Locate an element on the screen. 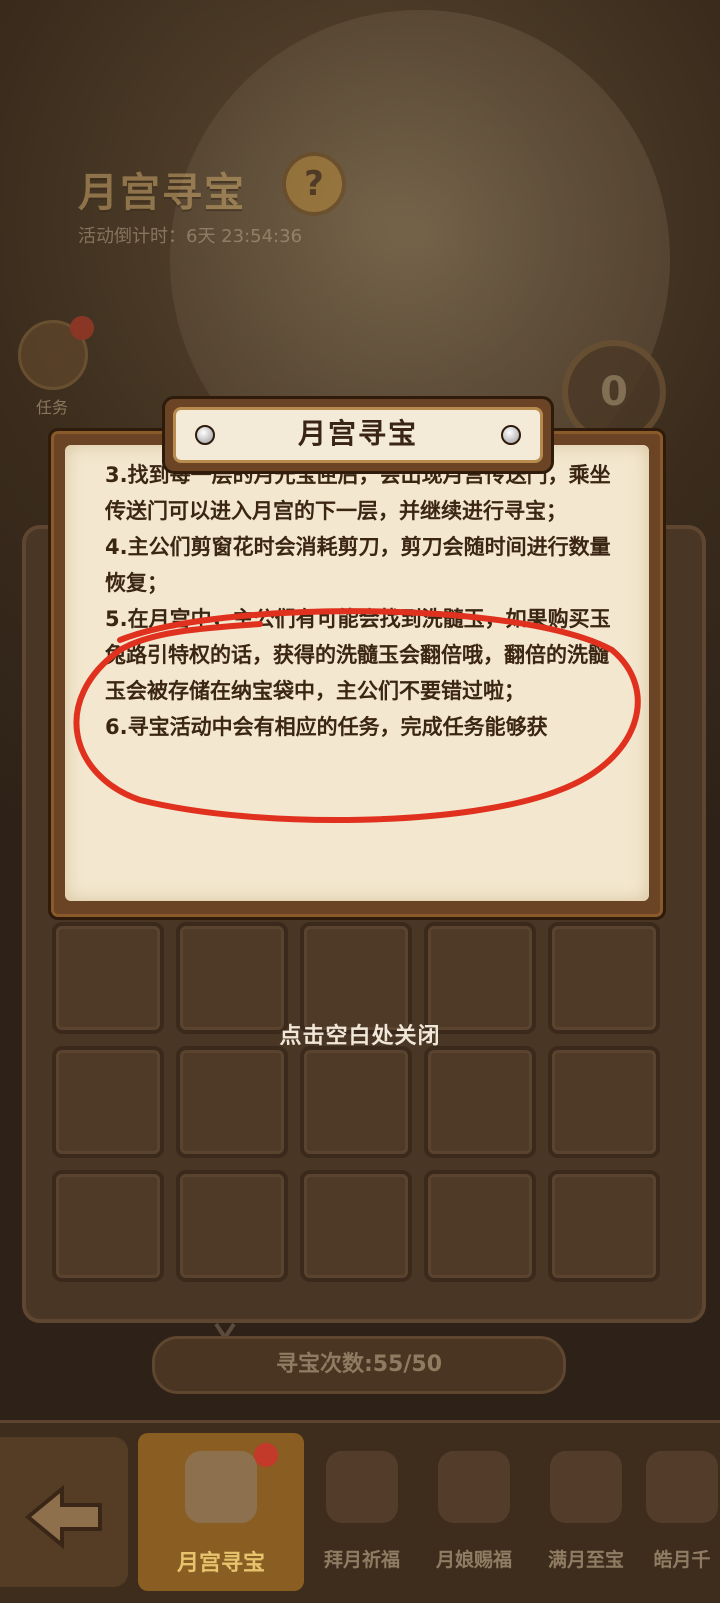 This screenshot has width=720, height=1603. back-arrow-icon is located at coordinates (63, 1517).